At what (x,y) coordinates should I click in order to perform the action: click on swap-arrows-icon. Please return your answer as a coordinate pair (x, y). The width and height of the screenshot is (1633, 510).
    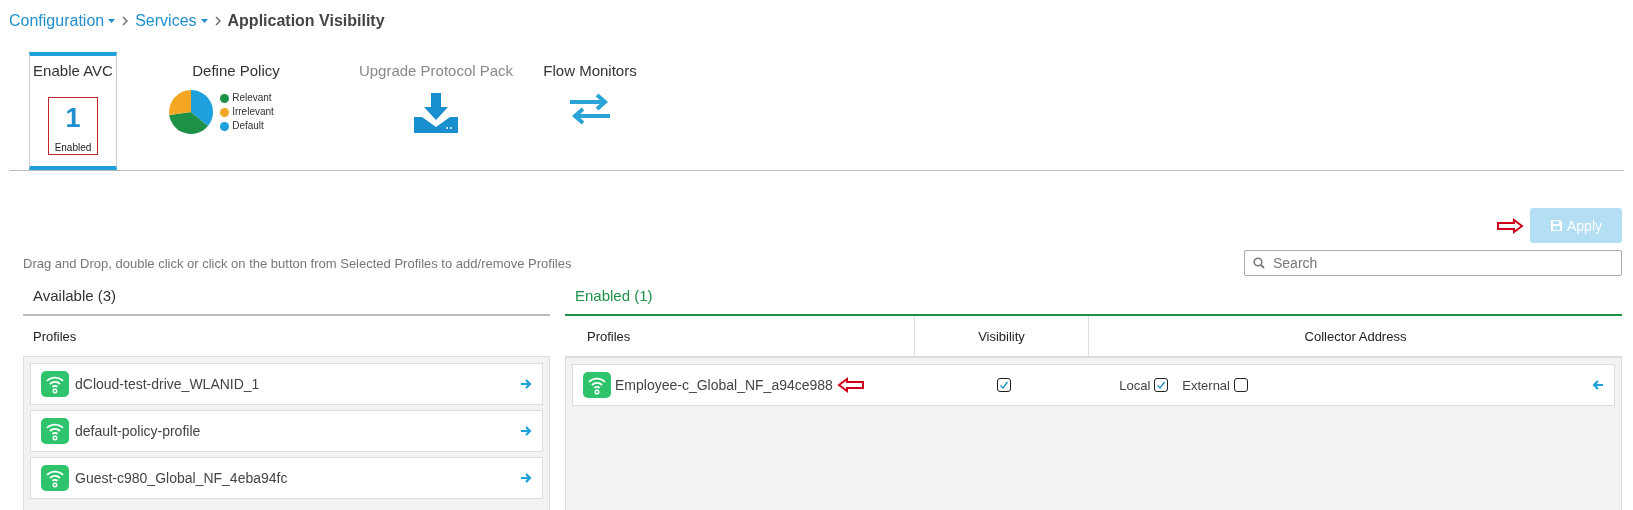
    Looking at the image, I should click on (590, 109).